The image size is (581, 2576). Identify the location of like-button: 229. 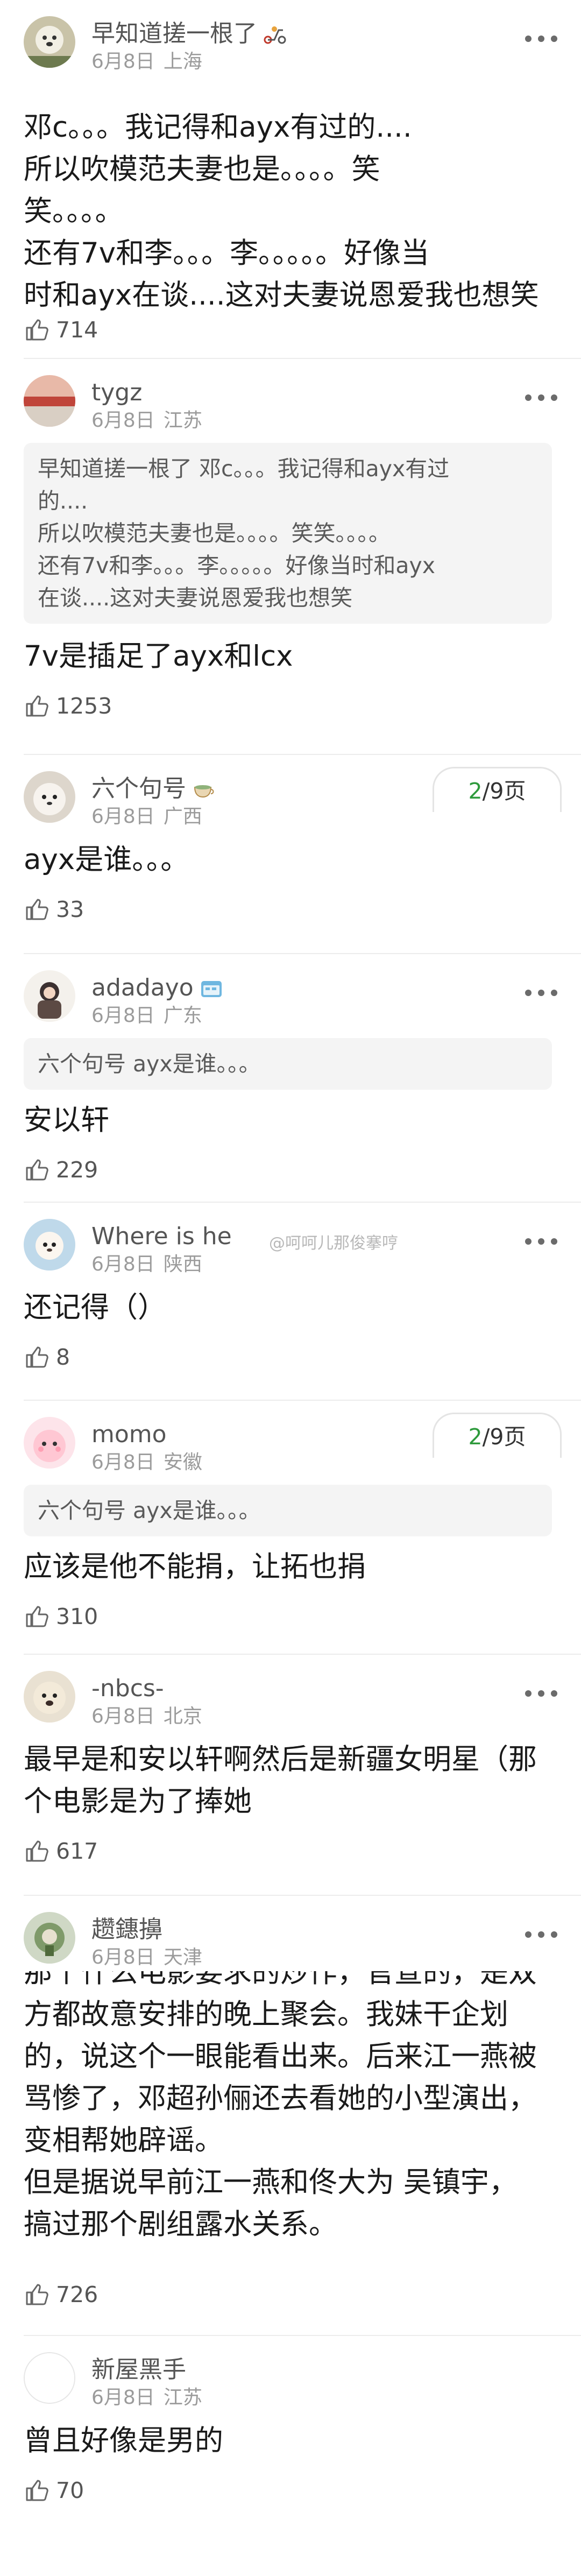
(290, 1170).